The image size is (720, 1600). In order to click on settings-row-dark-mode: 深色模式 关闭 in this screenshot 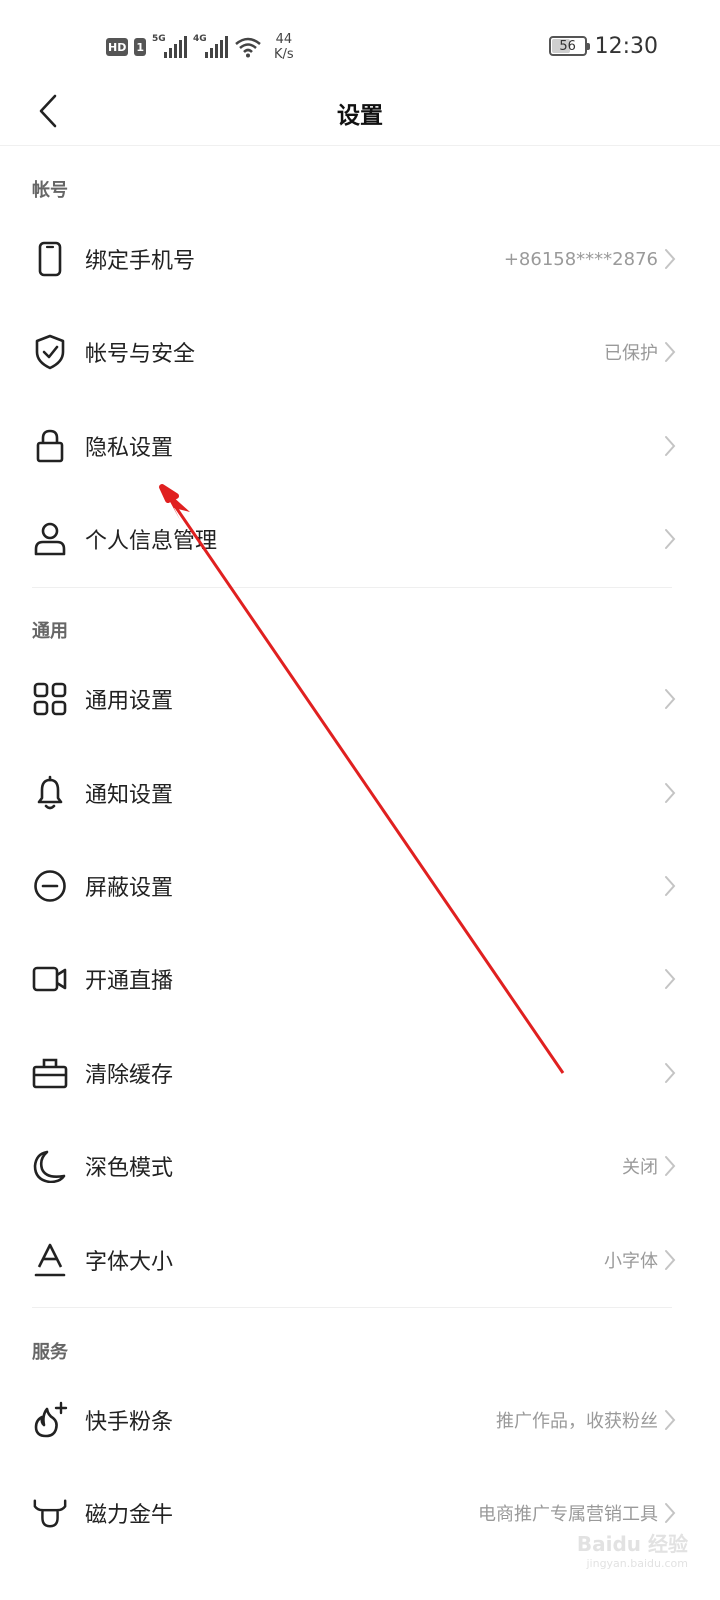, I will do `click(360, 1166)`.